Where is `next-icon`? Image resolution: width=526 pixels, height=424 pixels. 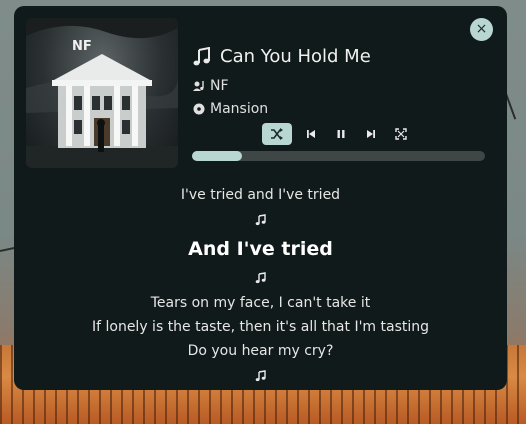 next-icon is located at coordinates (371, 134).